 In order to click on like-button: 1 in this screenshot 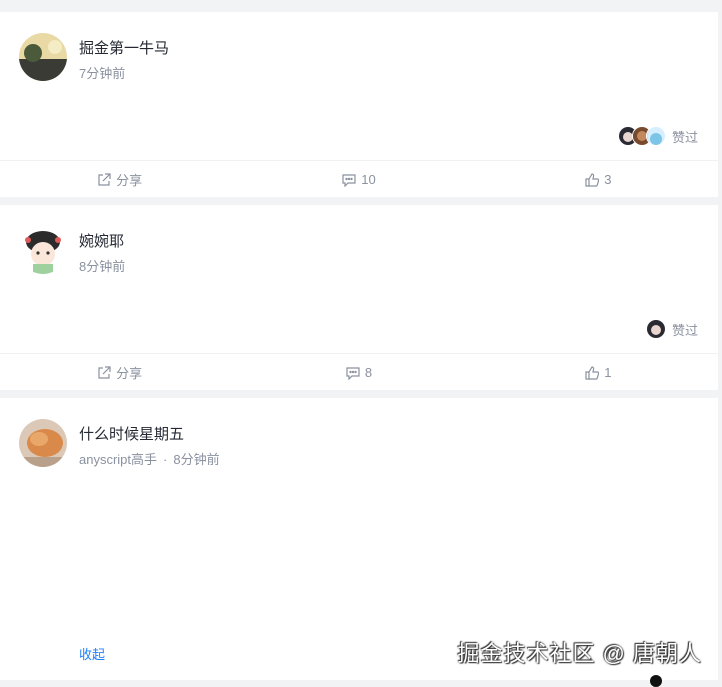, I will do `click(598, 372)`.